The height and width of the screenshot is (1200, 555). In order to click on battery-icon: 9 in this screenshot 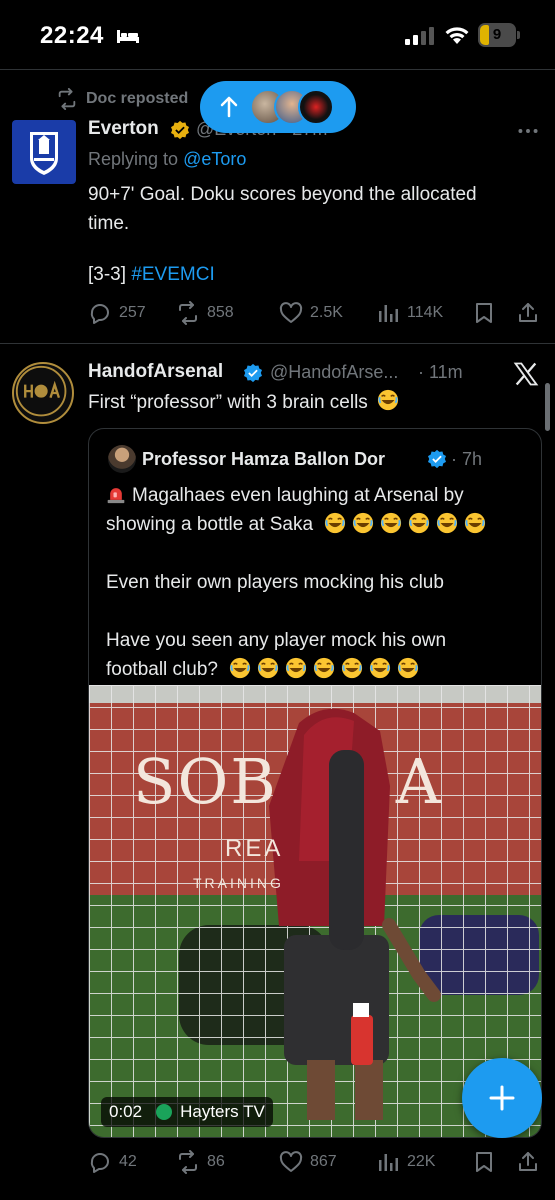, I will do `click(499, 35)`.